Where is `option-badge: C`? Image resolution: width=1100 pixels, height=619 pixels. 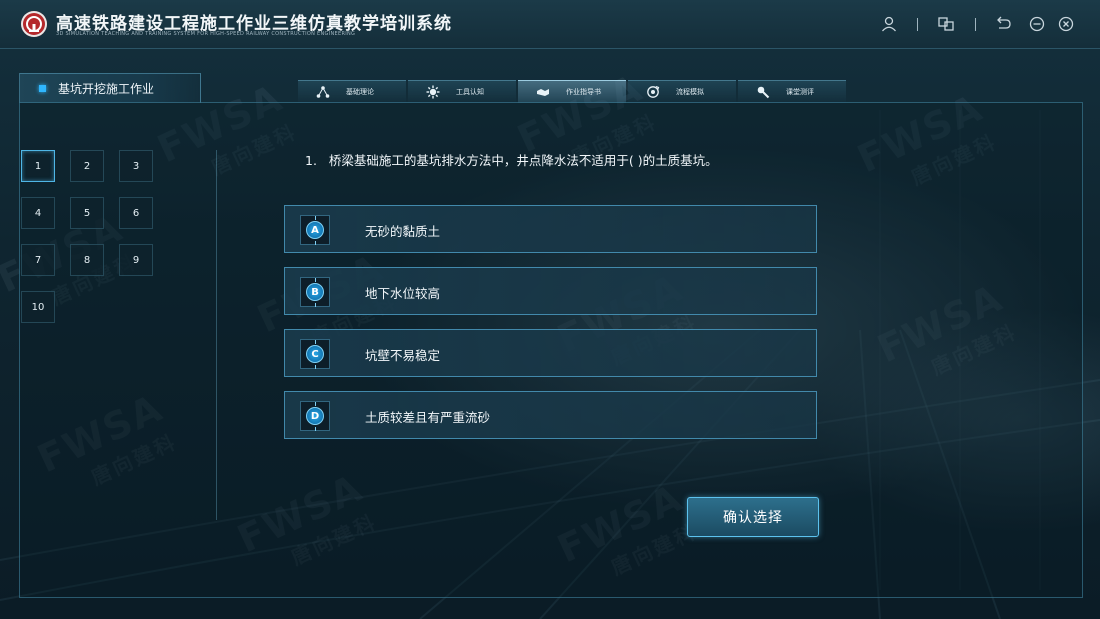 option-badge: C is located at coordinates (315, 354).